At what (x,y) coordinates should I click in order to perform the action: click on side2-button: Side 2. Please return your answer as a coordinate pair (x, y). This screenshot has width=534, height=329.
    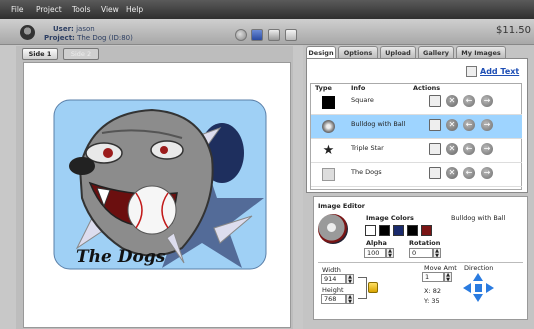
    Looking at the image, I should click on (81, 54).